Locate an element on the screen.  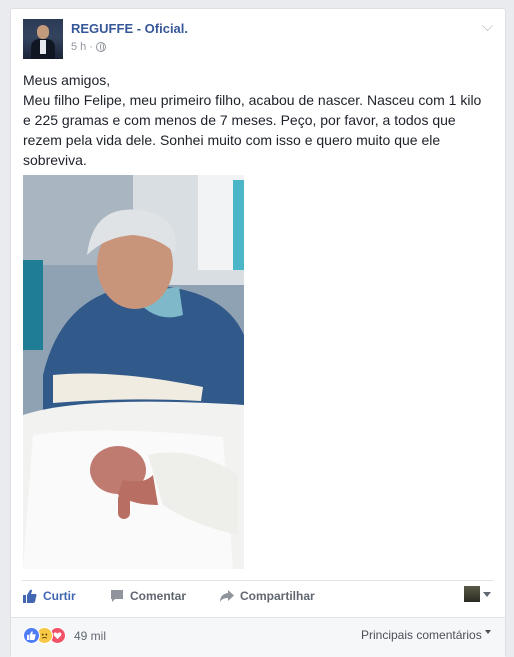
author-name: REGUFFE - Oficial. is located at coordinates (129, 28).